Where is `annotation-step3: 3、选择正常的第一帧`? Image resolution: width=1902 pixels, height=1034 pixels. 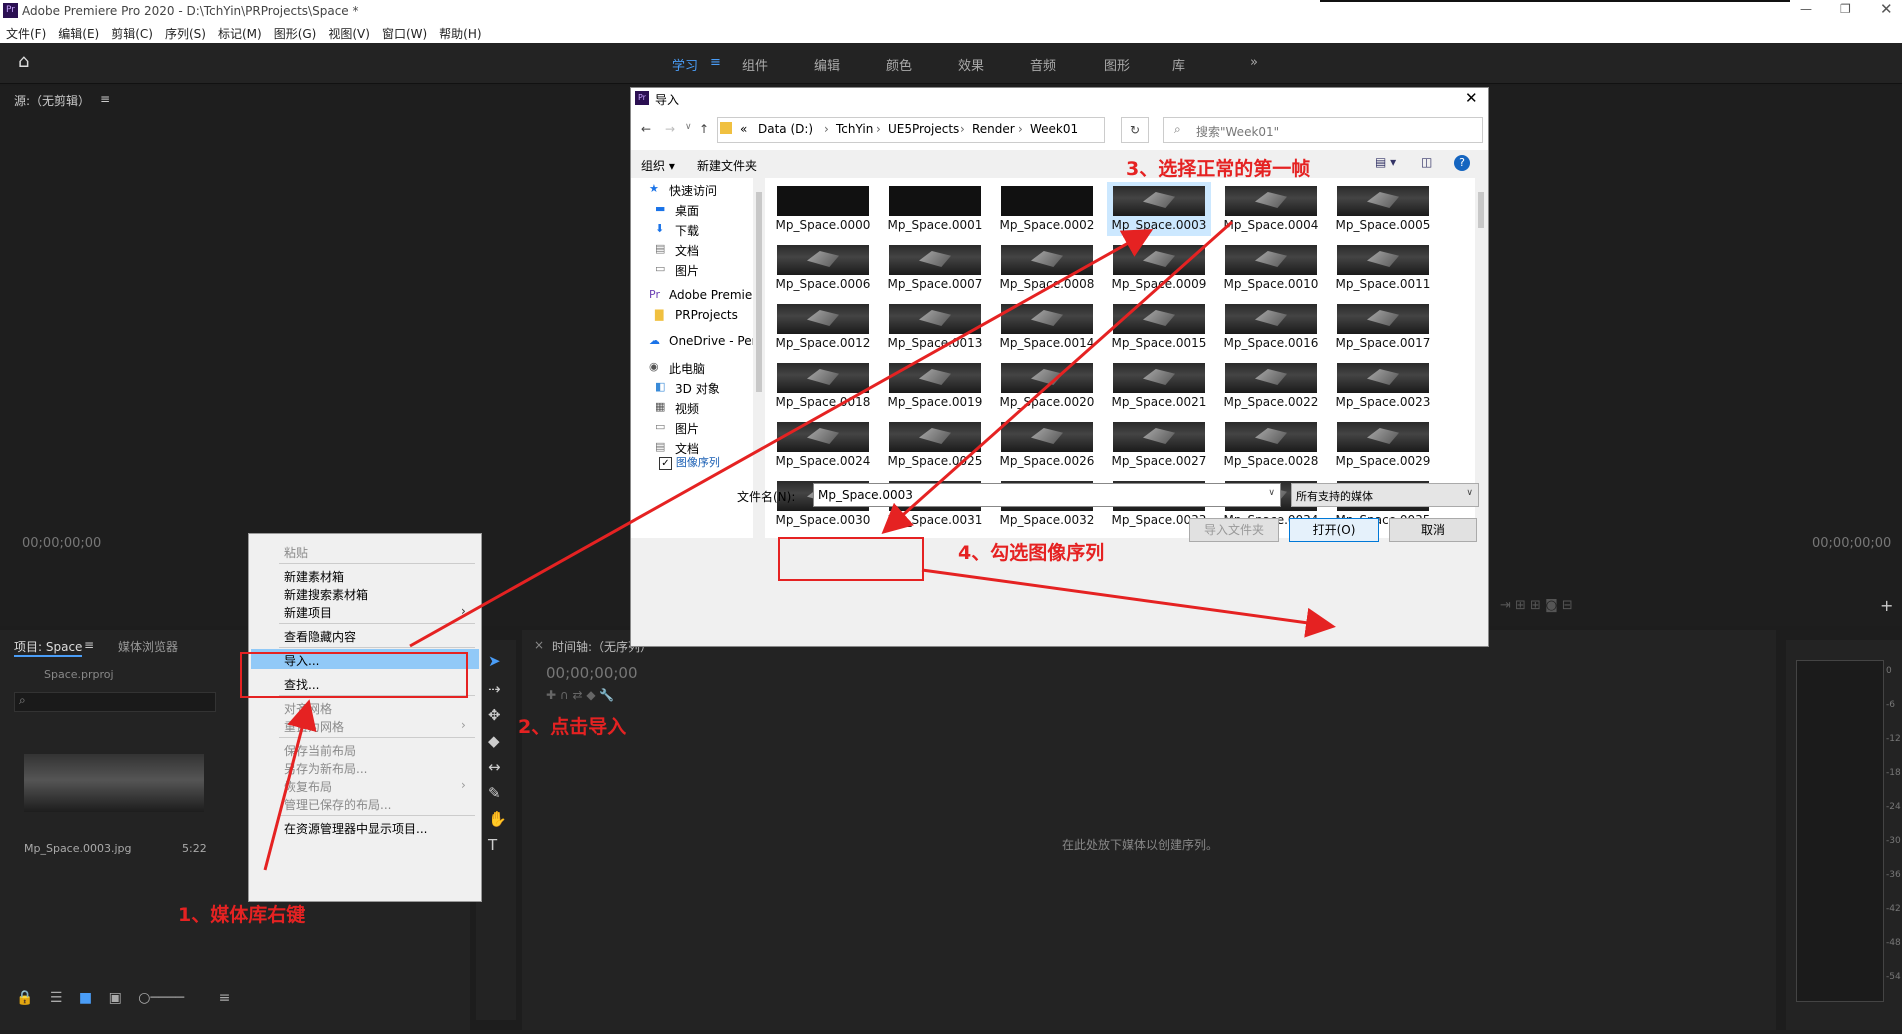 annotation-step3: 3、选择正常的第一帧 is located at coordinates (1218, 169).